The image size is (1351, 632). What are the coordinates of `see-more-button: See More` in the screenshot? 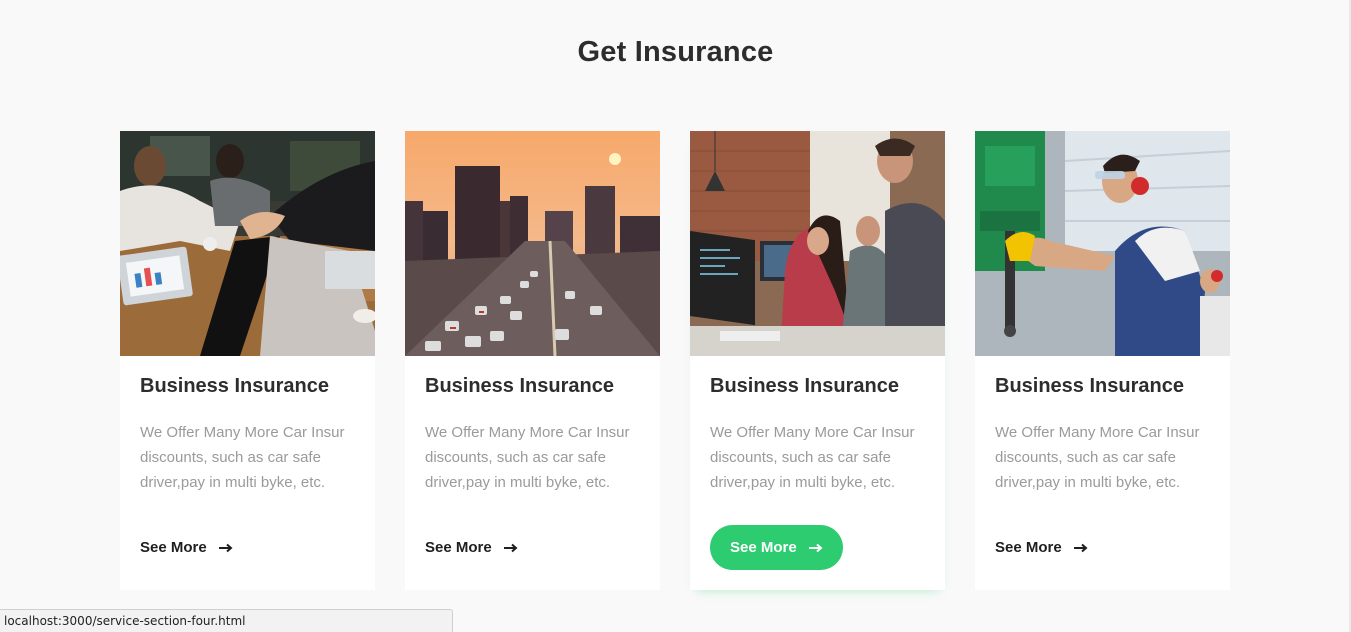 It's located at (776, 547).